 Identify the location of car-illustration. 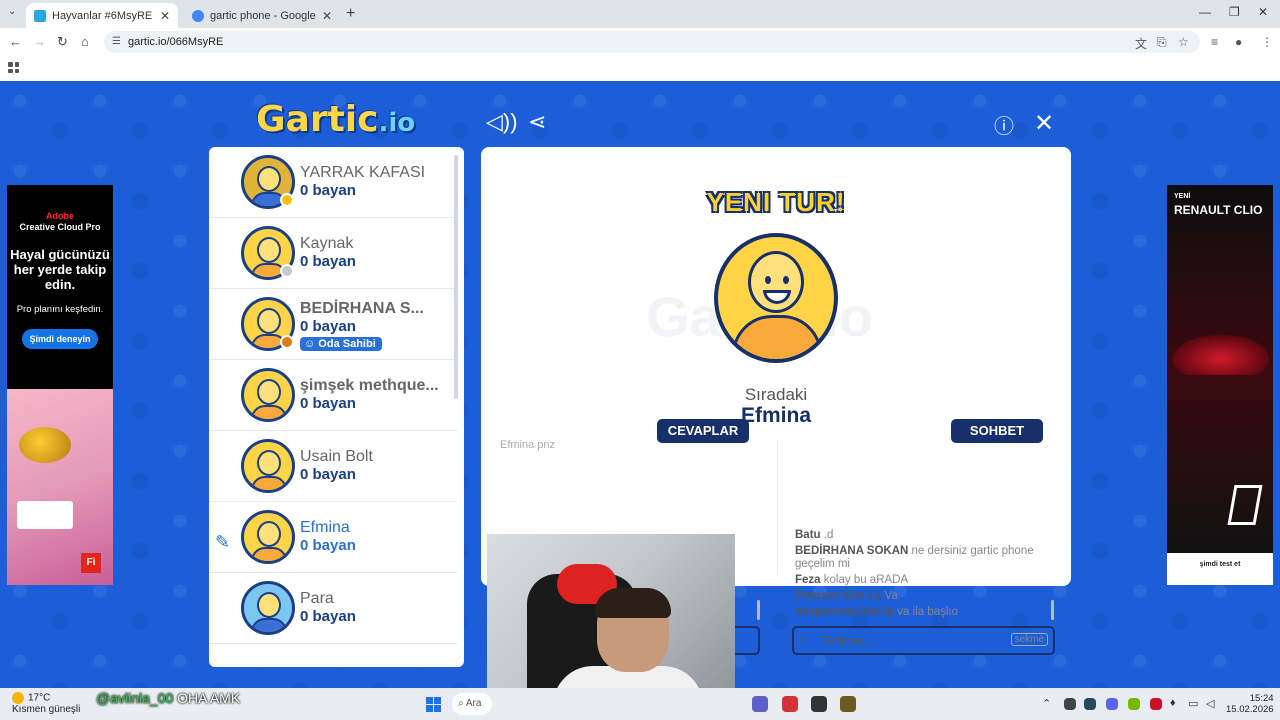
(1221, 355).